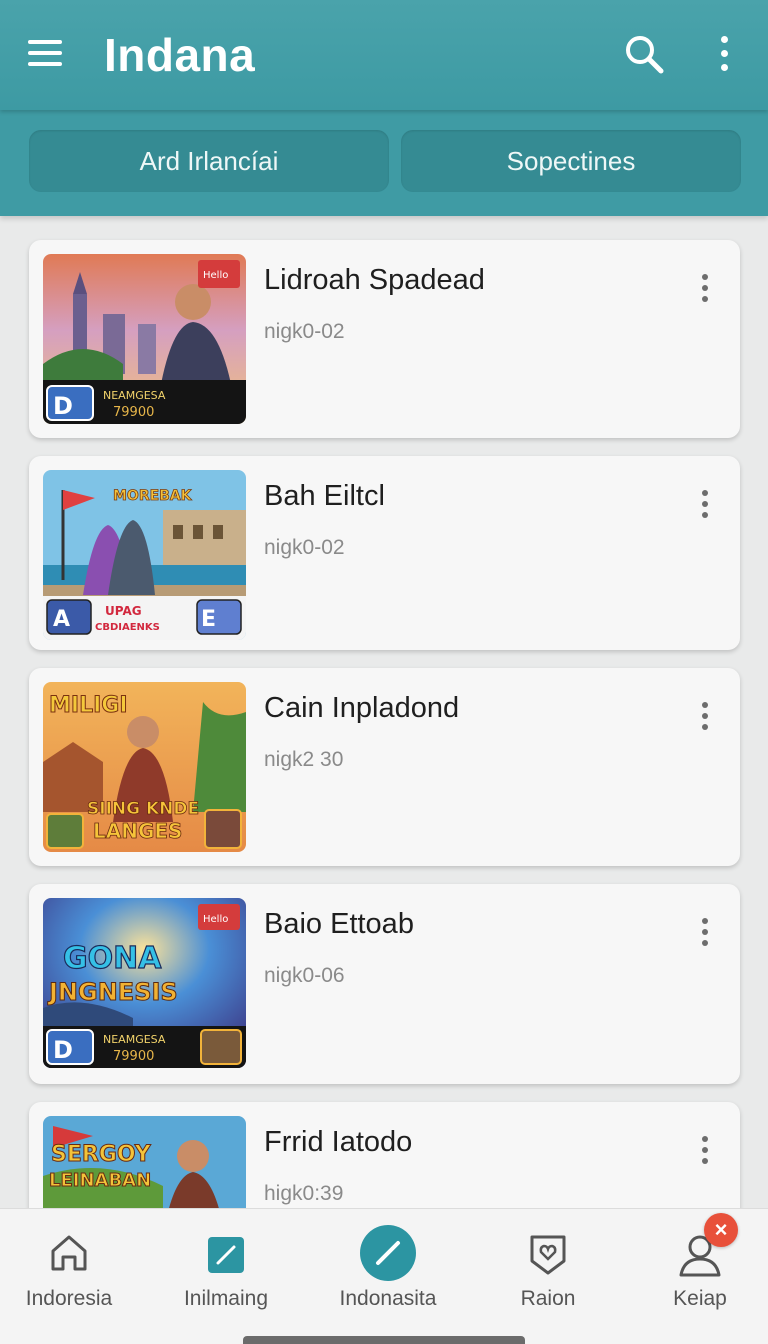 The image size is (768, 1344). What do you see at coordinates (112, 992) in the screenshot?
I see `svg-text: JNGNESIS` at bounding box center [112, 992].